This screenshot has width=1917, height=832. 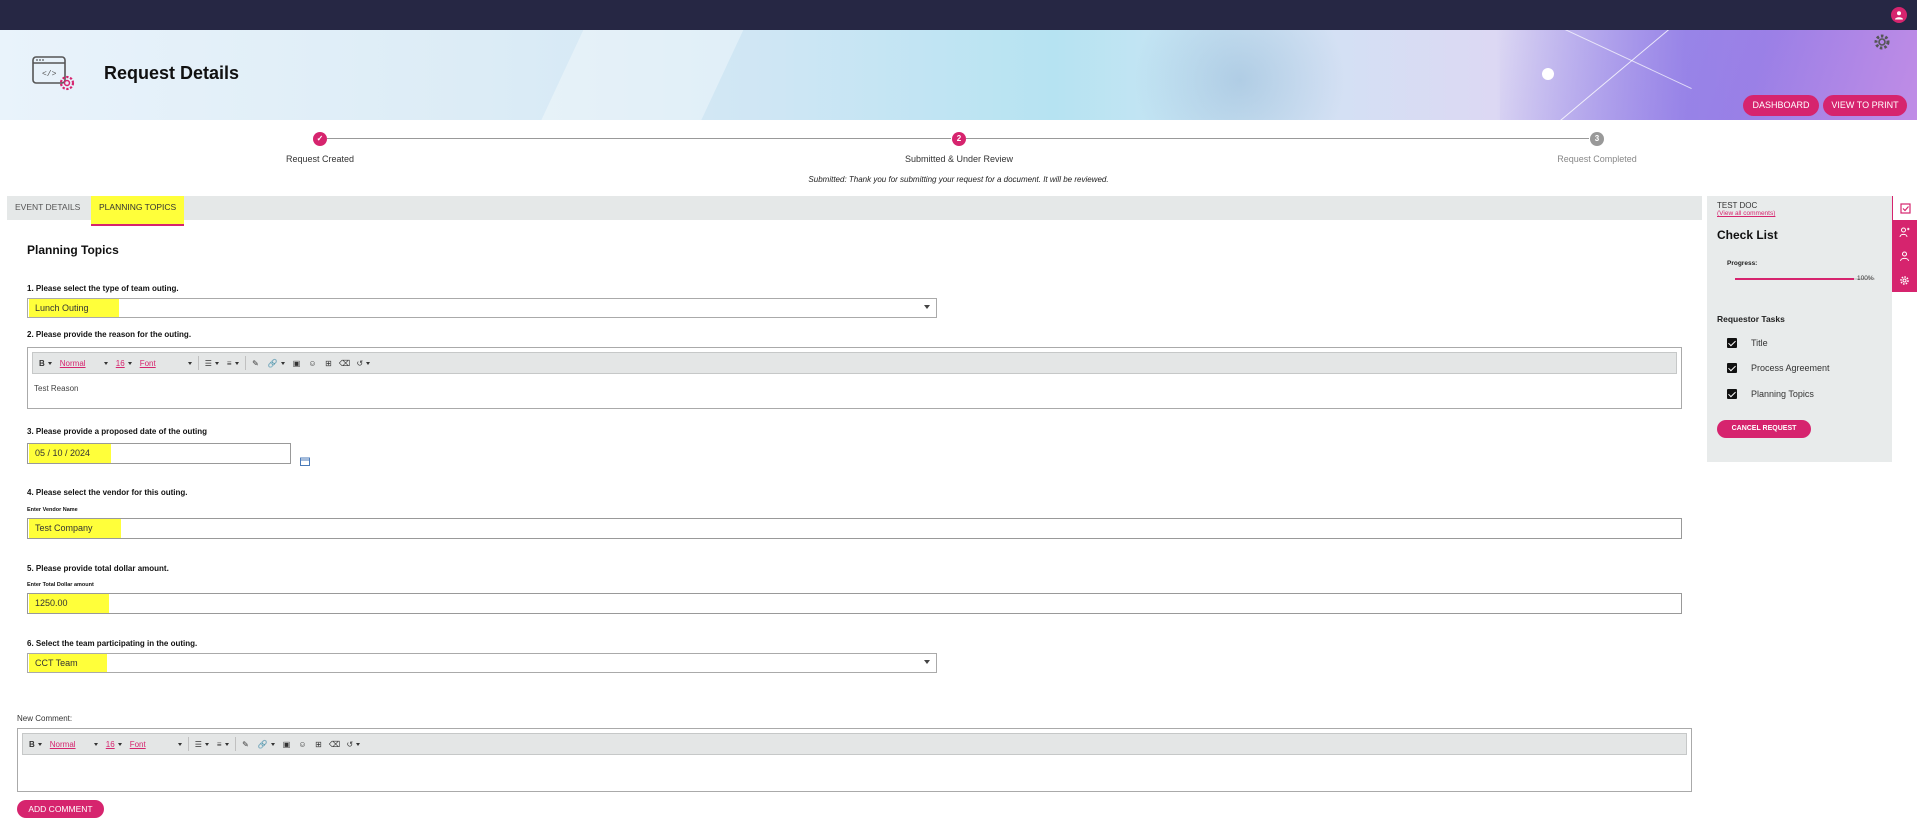 I want to click on progress-fill, so click(x=1794, y=279).